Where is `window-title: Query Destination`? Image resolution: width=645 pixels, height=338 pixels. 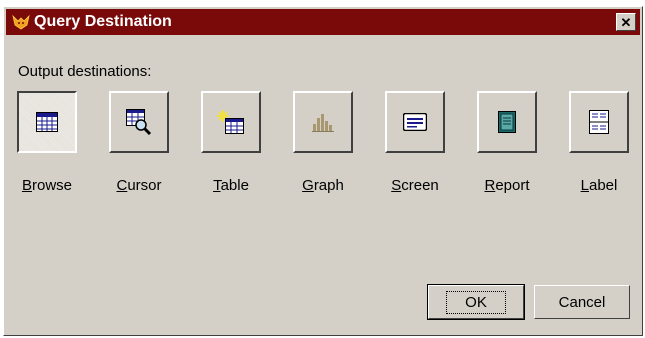
window-title: Query Destination is located at coordinates (103, 21).